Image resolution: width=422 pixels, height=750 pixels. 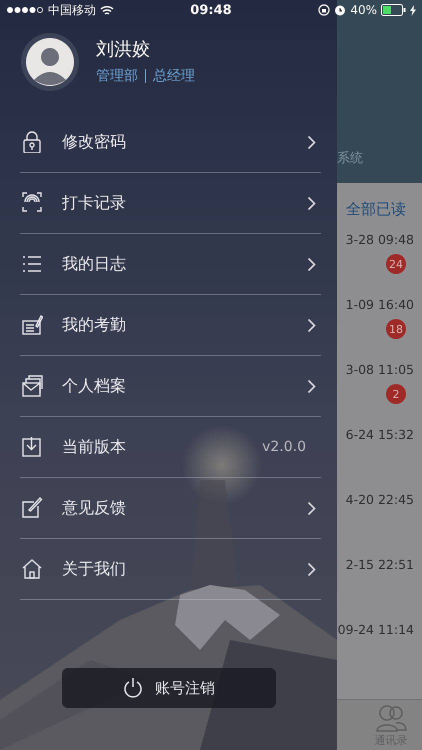 I want to click on home-icon, so click(x=32, y=569).